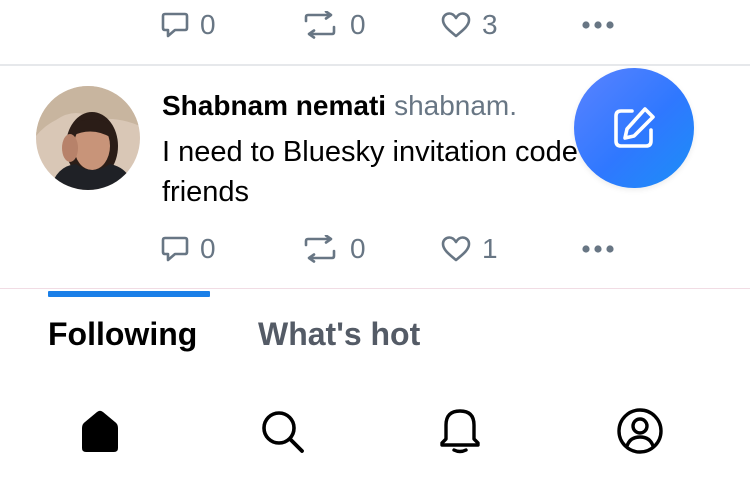 Image resolution: width=750 pixels, height=489 pixels. Describe the element at coordinates (129, 294) in the screenshot. I see `active-tab-indicator` at that location.